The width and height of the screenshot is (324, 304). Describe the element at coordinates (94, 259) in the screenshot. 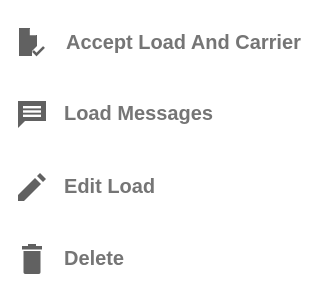

I see `menu-item-label: Delete` at that location.